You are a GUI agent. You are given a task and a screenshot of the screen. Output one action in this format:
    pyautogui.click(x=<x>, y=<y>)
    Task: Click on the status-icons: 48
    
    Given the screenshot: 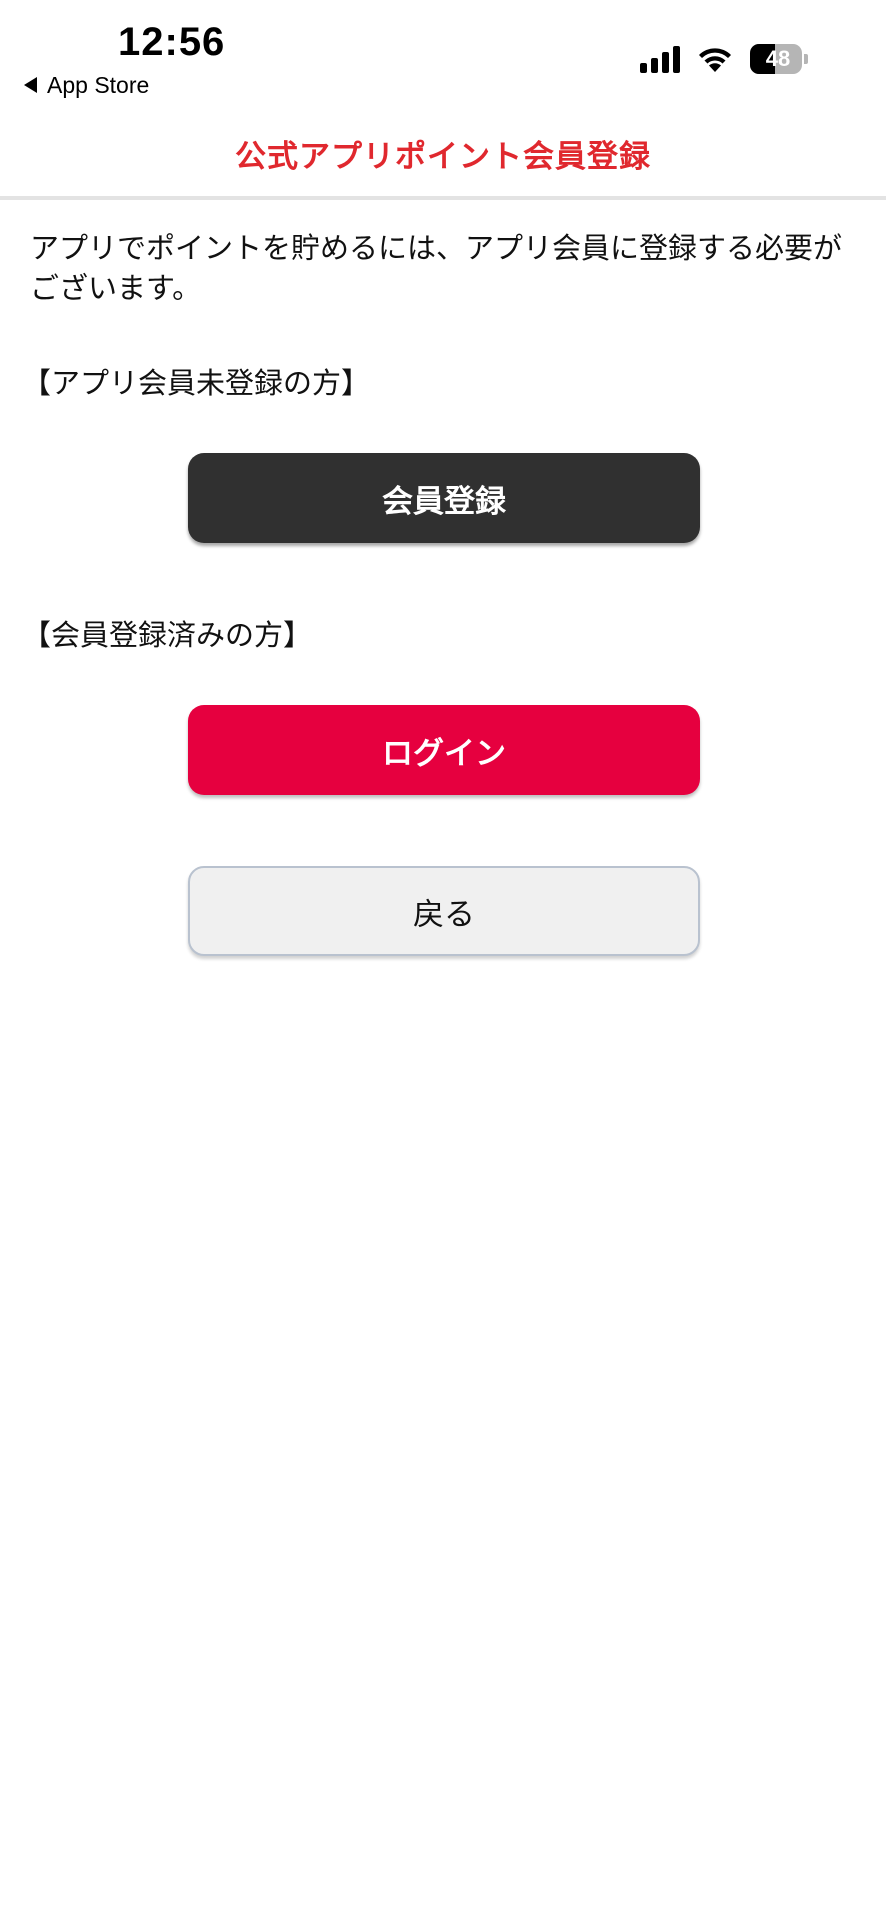 What is the action you would take?
    pyautogui.click(x=724, y=59)
    